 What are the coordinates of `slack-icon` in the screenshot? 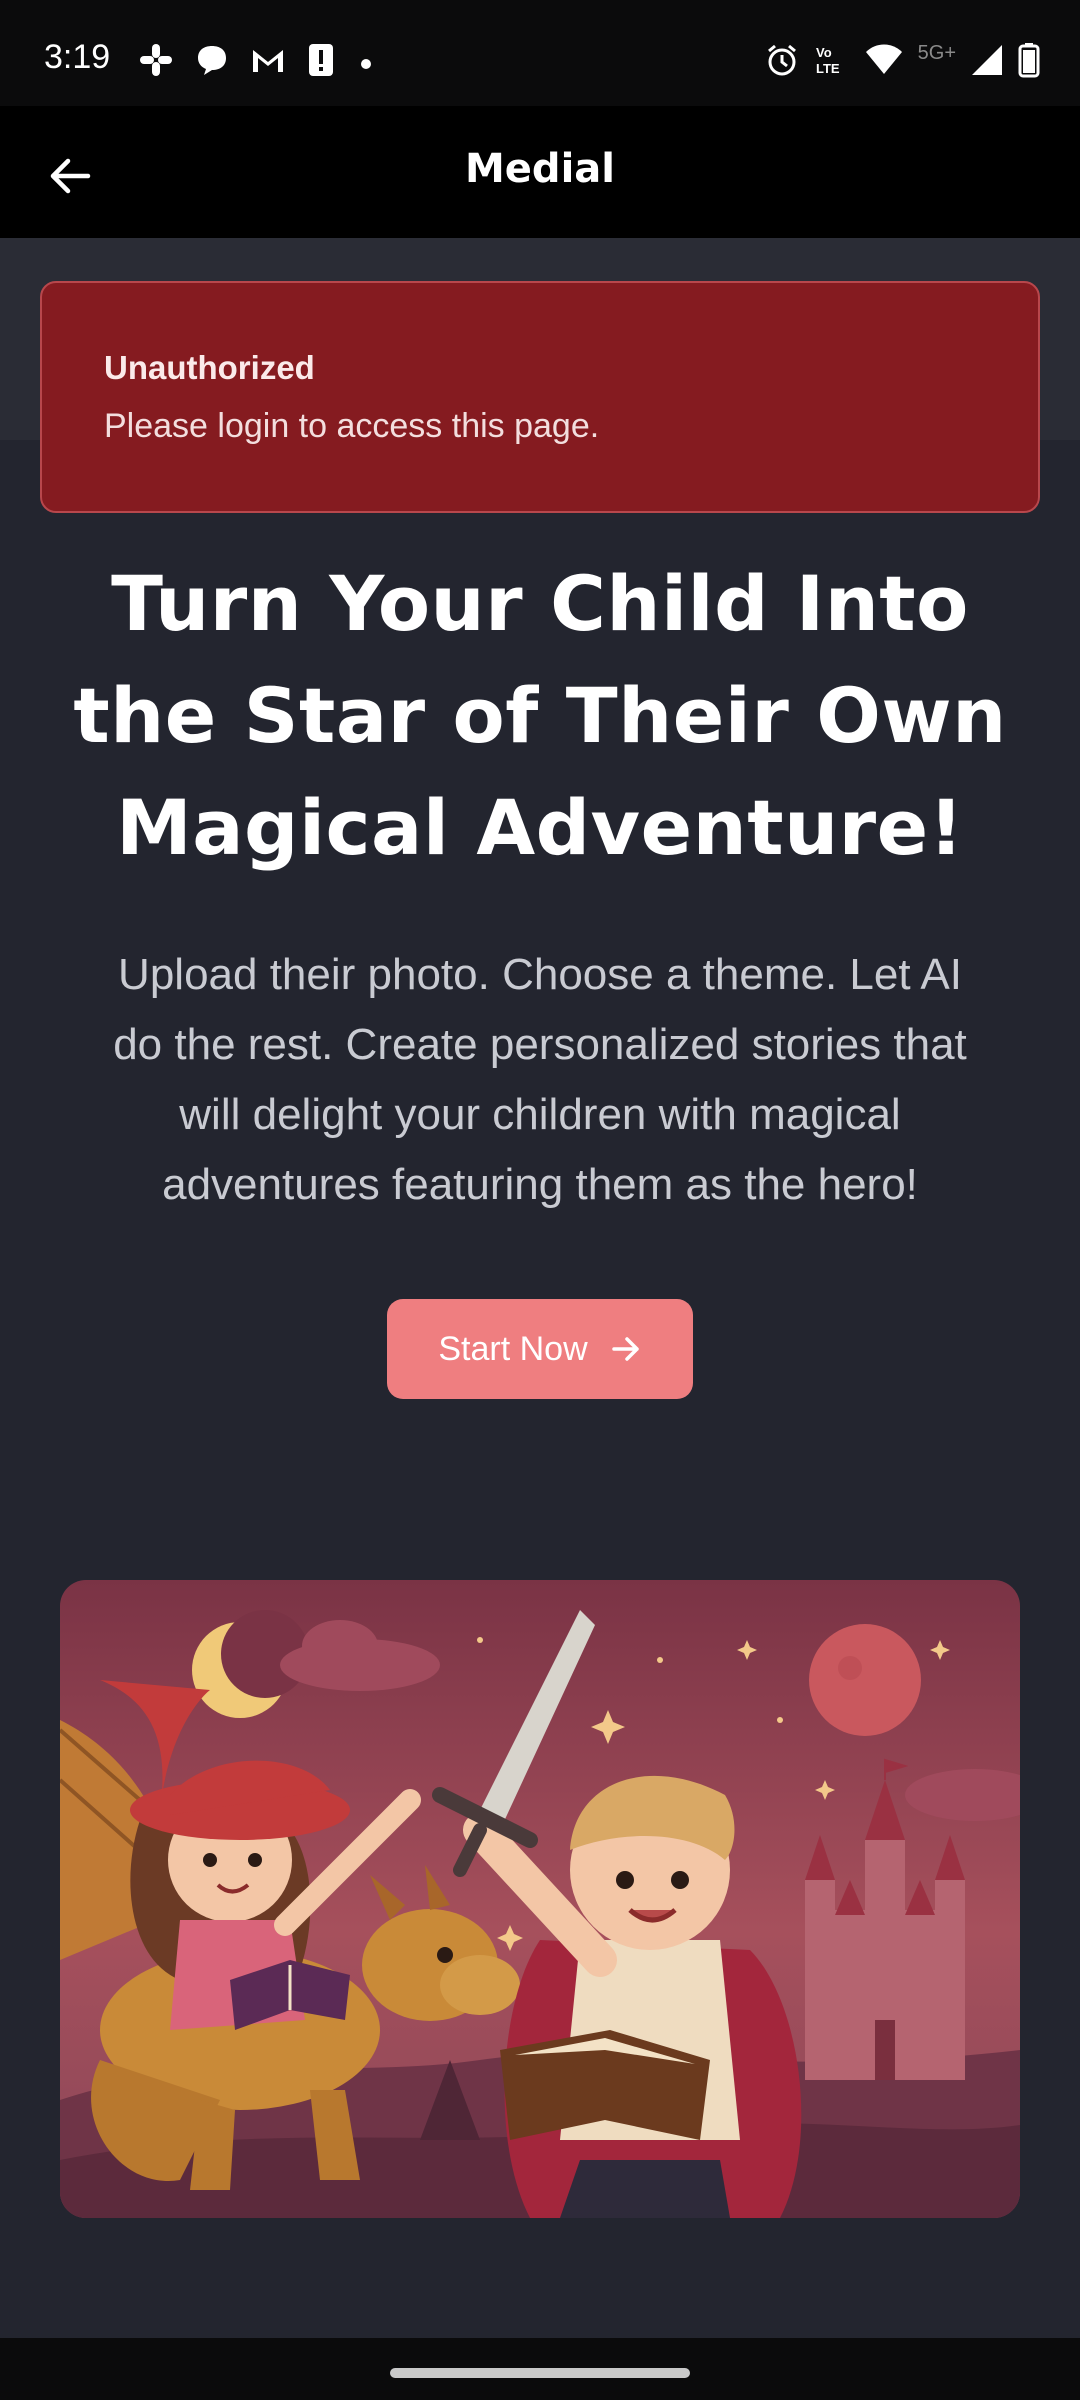 It's located at (156, 60).